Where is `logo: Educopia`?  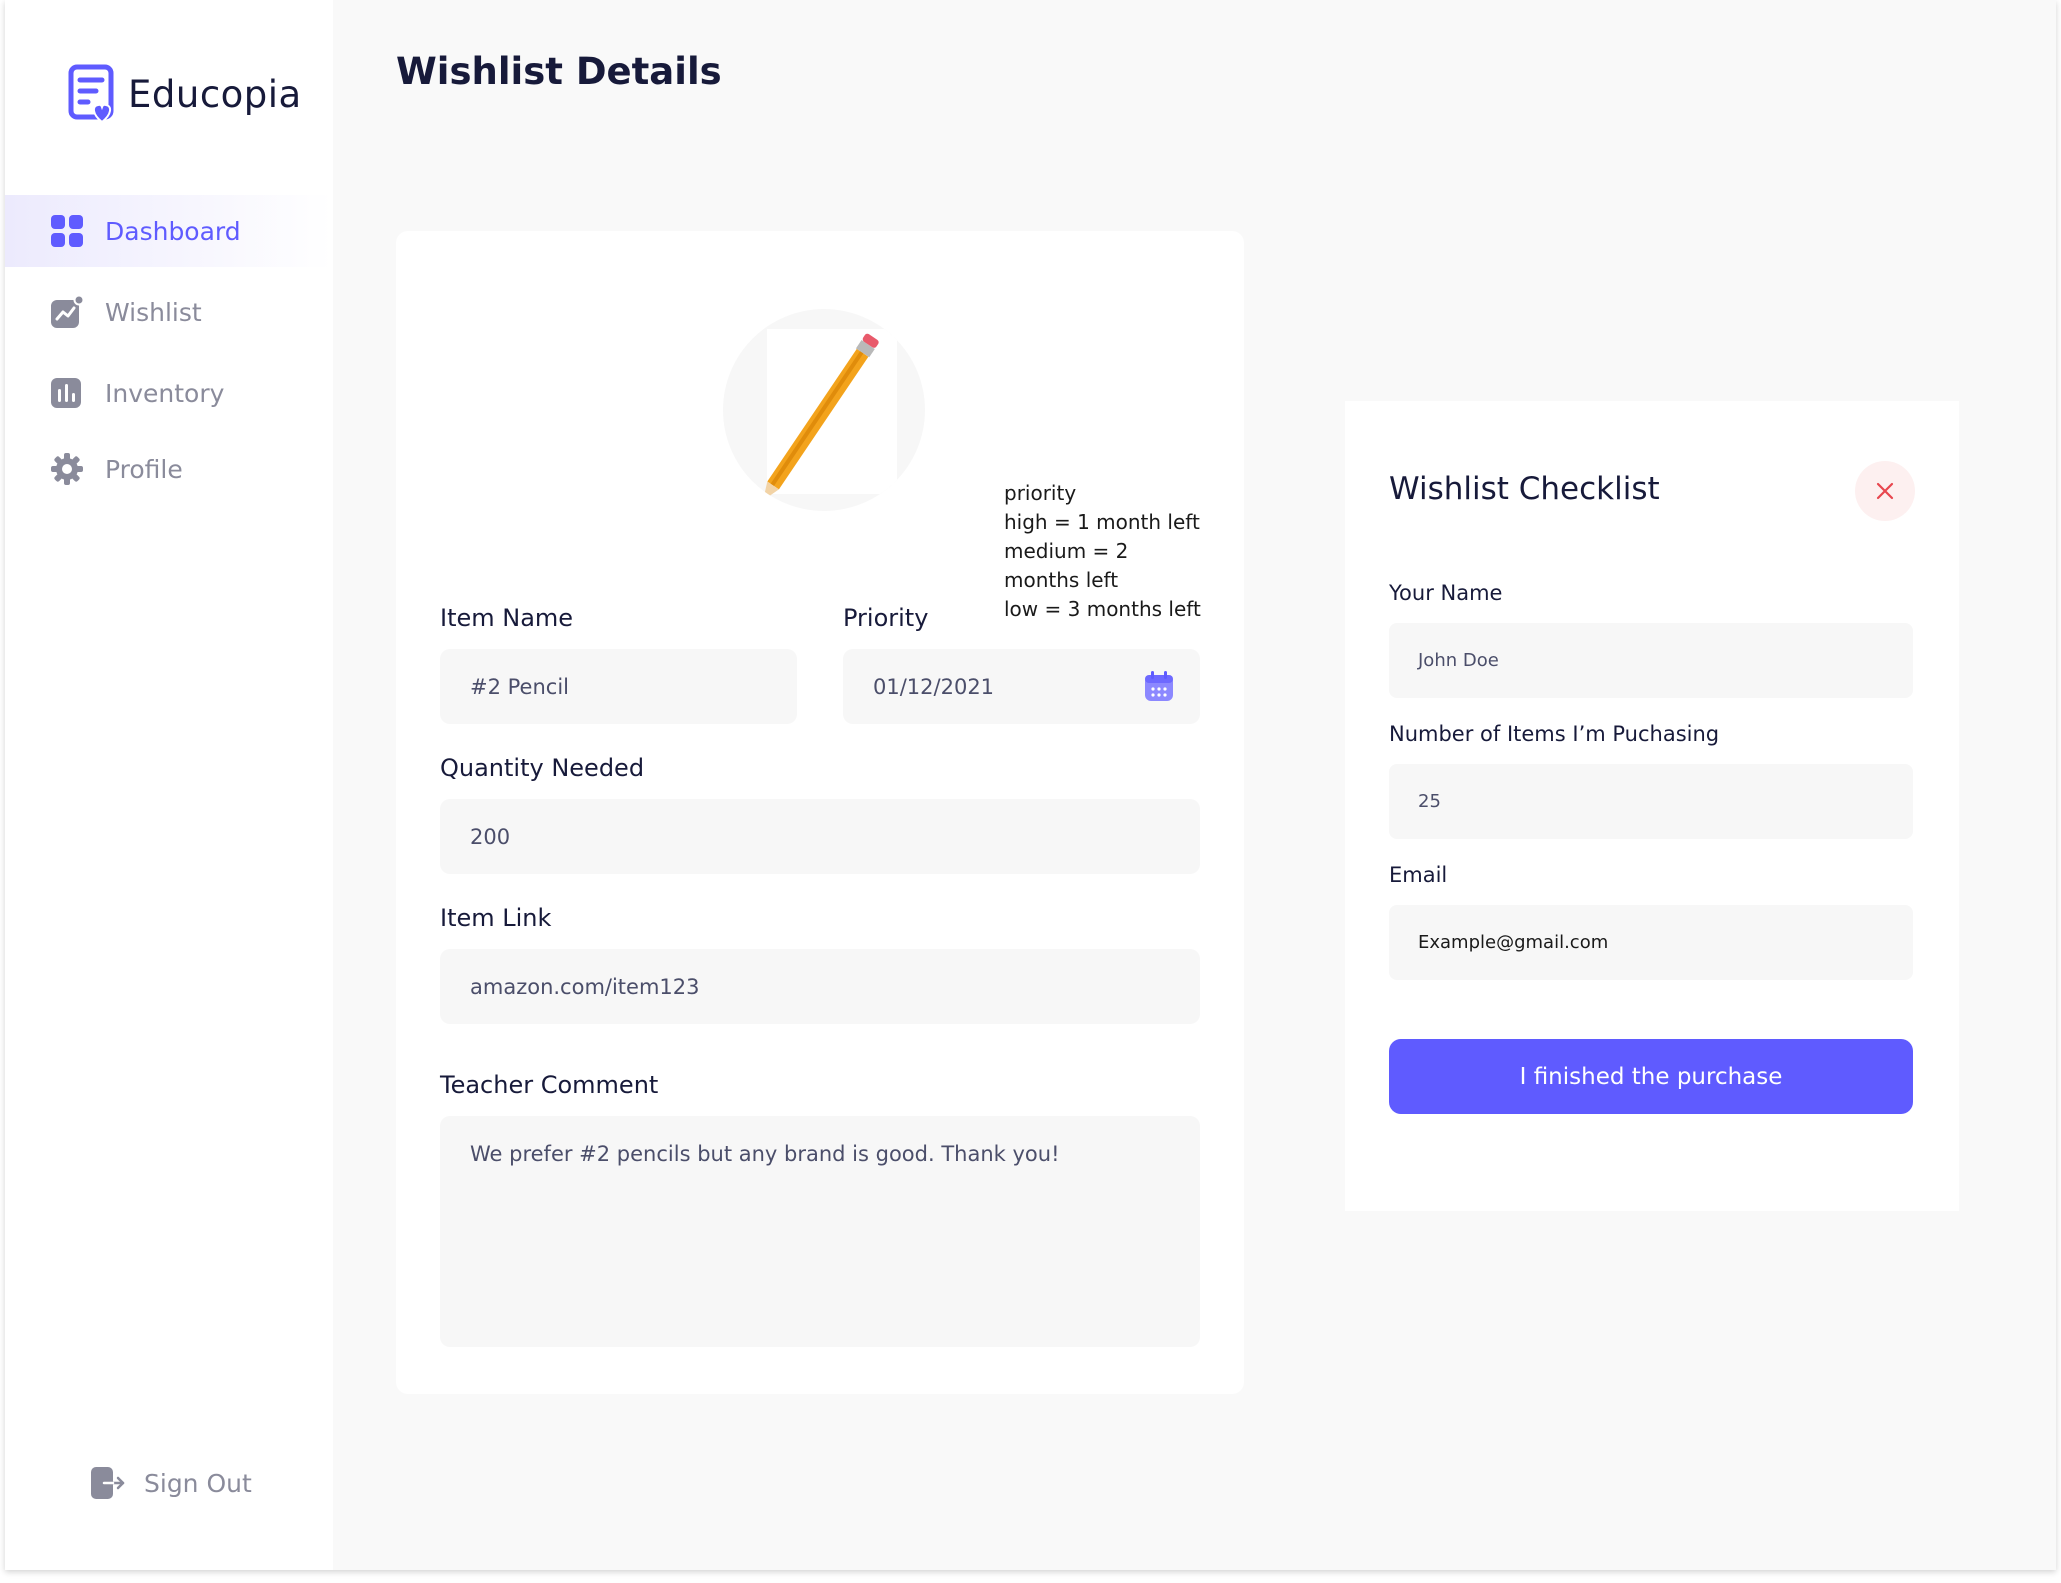 logo: Educopia is located at coordinates (185, 94).